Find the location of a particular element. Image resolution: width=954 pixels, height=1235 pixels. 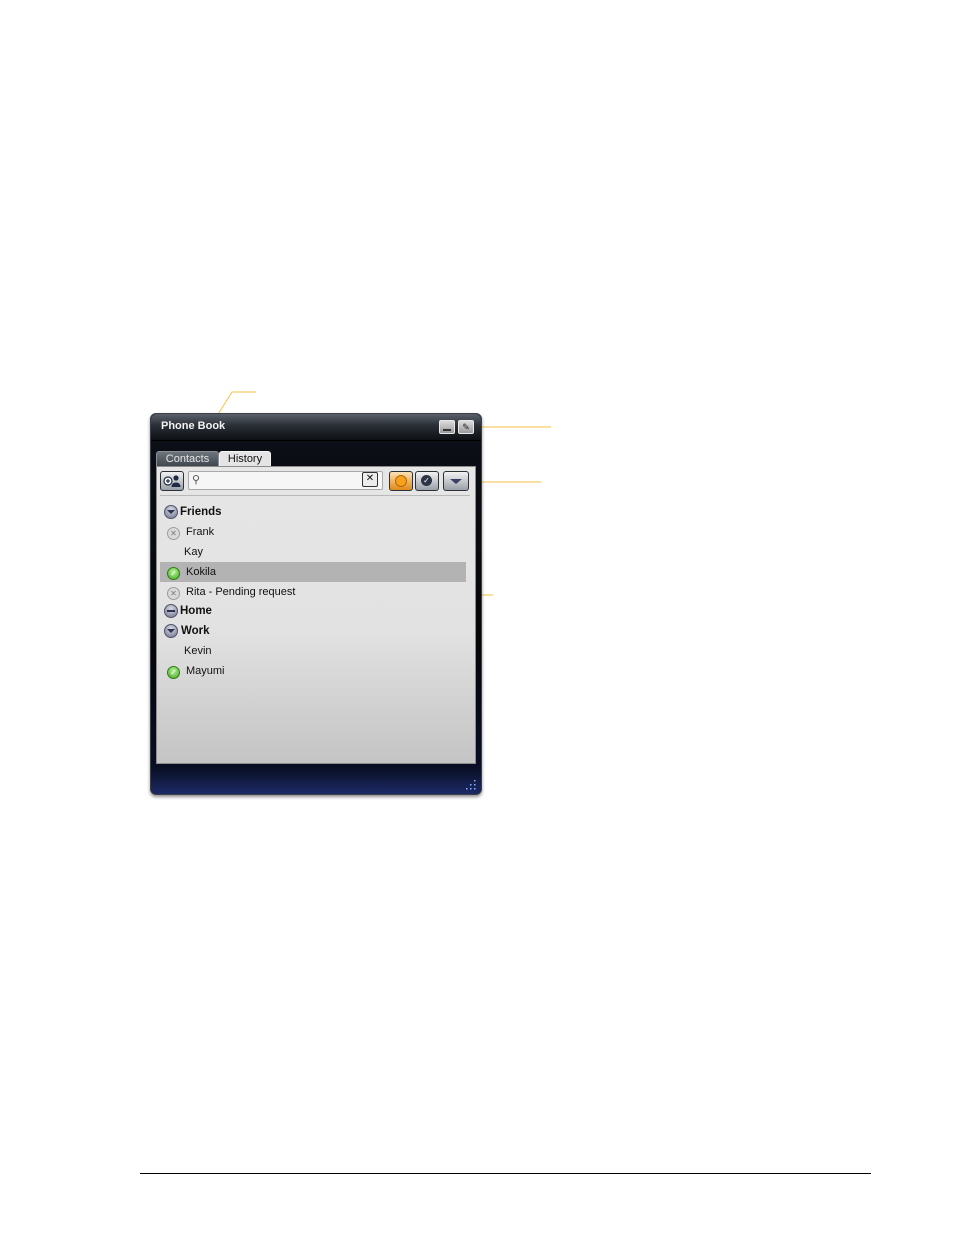

tab-contacts: Contacts is located at coordinates (187, 459).